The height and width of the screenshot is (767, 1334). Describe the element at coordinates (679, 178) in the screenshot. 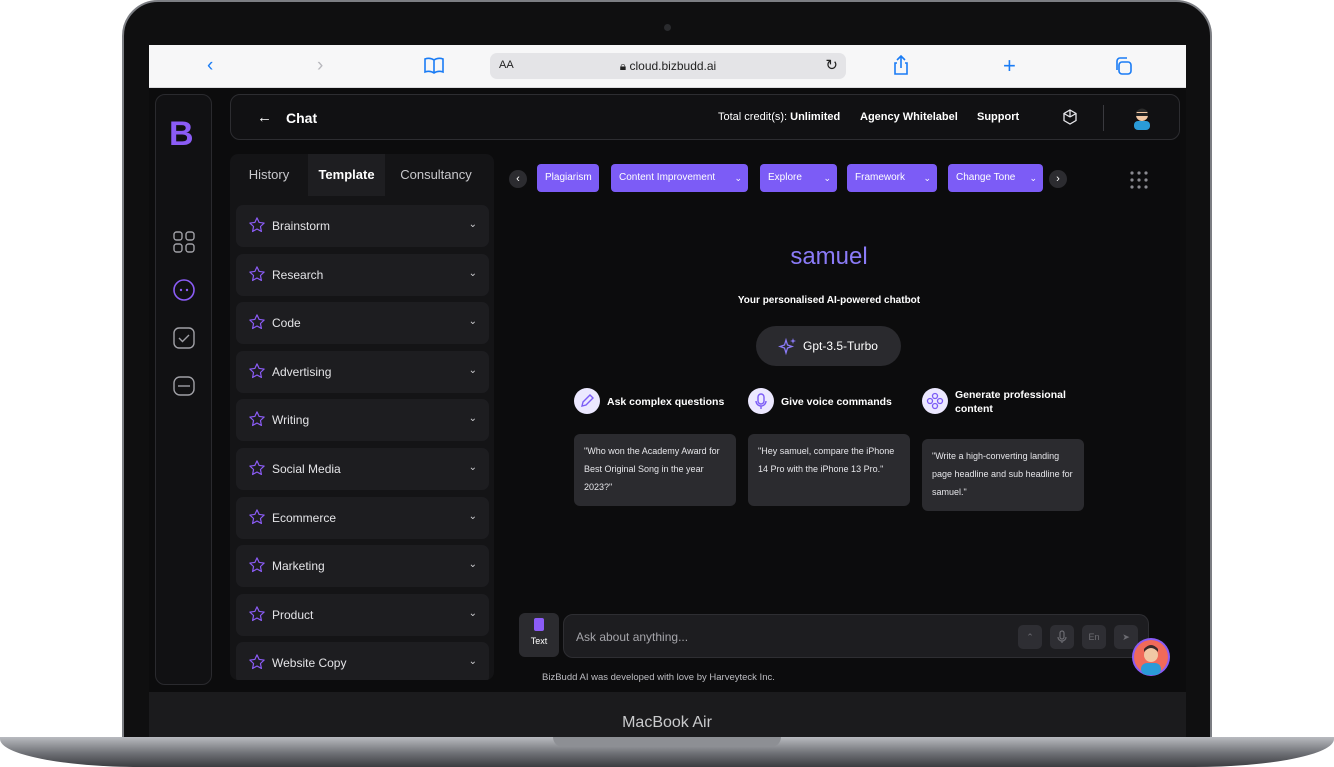

I see `chip-content-improvement: Content Improvement ⌄` at that location.